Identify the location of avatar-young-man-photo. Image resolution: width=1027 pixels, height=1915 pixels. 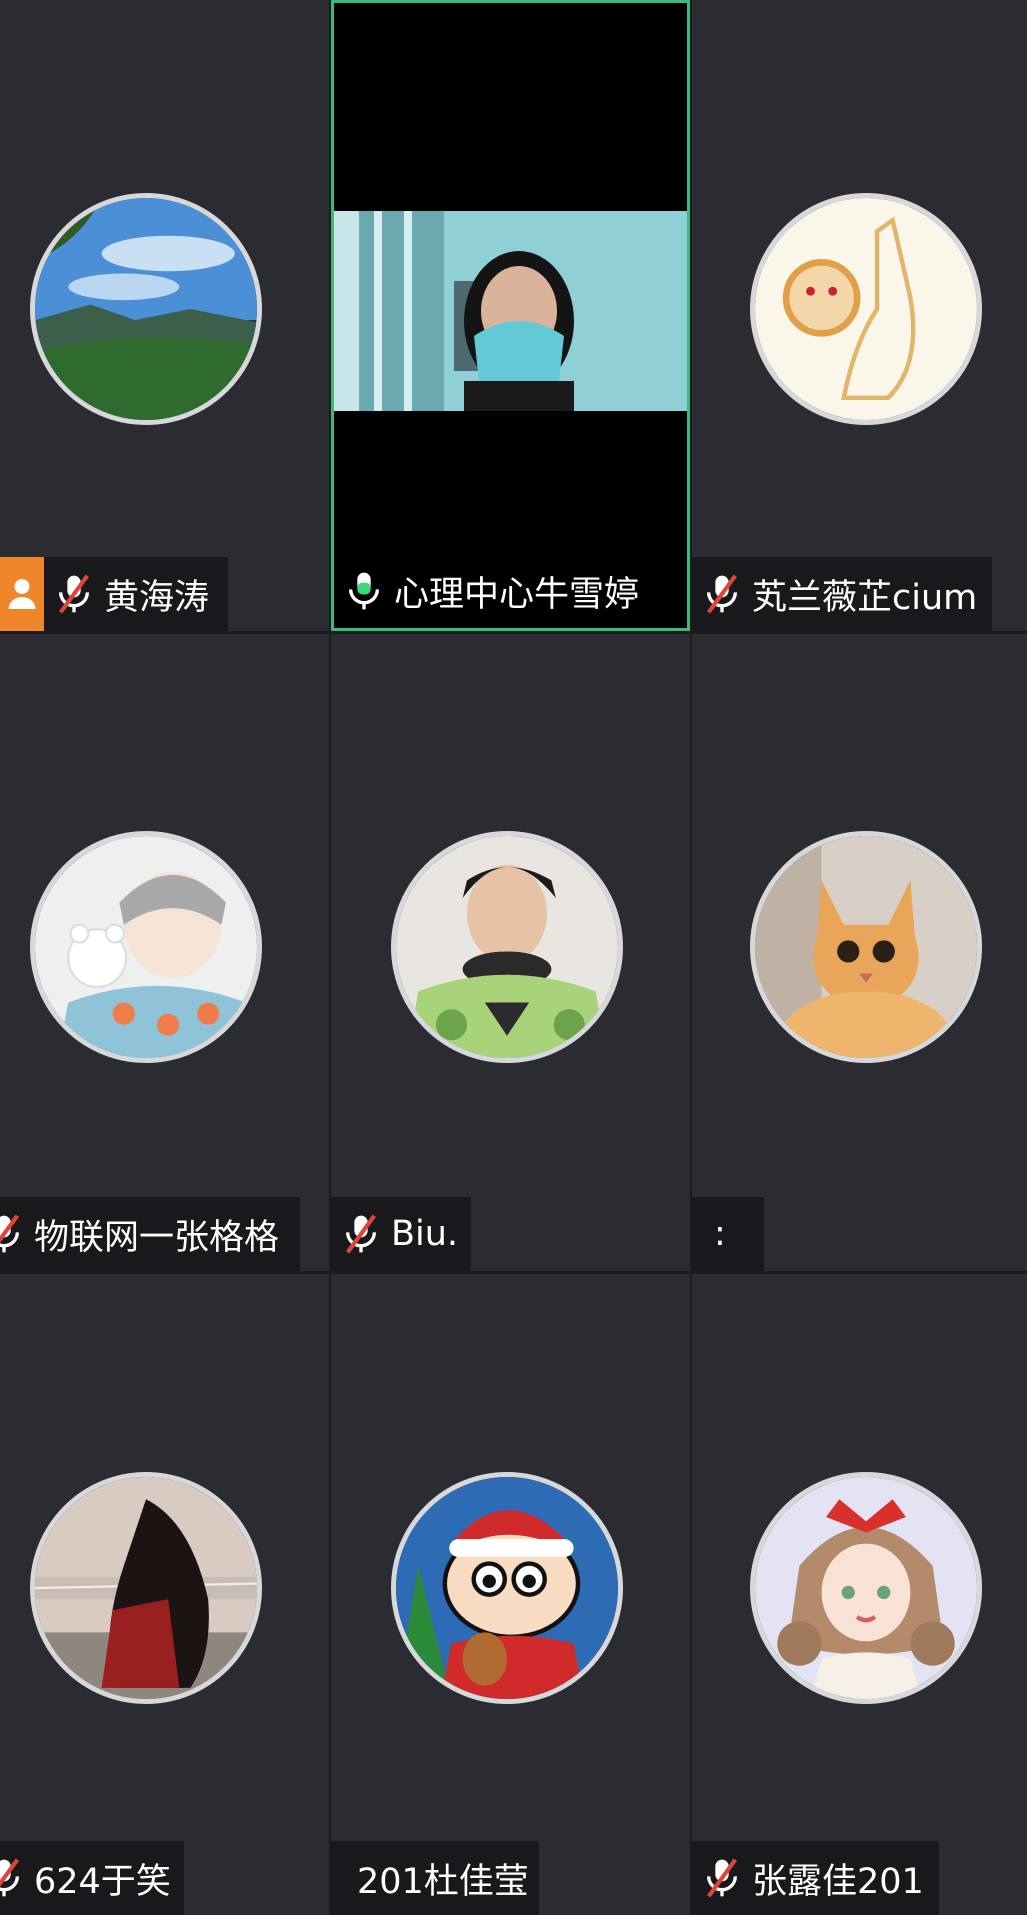
(507, 947).